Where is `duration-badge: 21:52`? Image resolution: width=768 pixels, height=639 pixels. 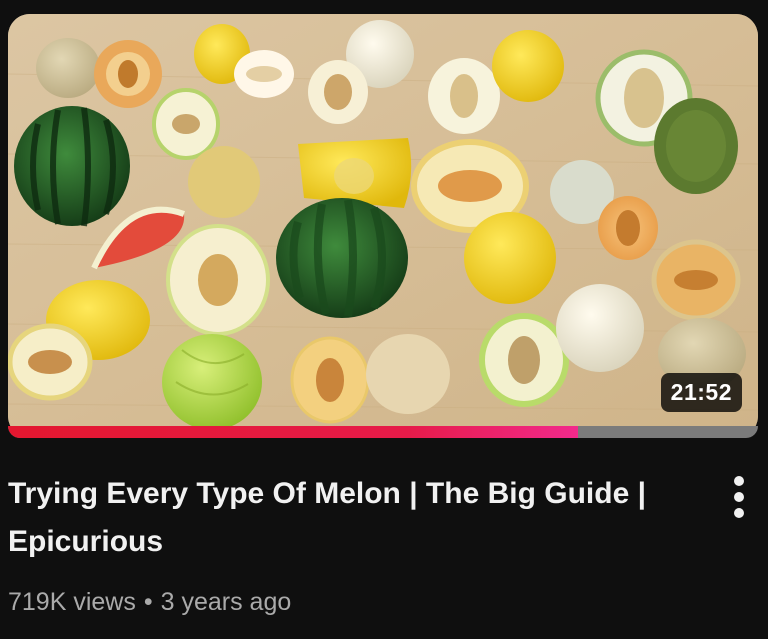
duration-badge: 21:52 is located at coordinates (701, 392).